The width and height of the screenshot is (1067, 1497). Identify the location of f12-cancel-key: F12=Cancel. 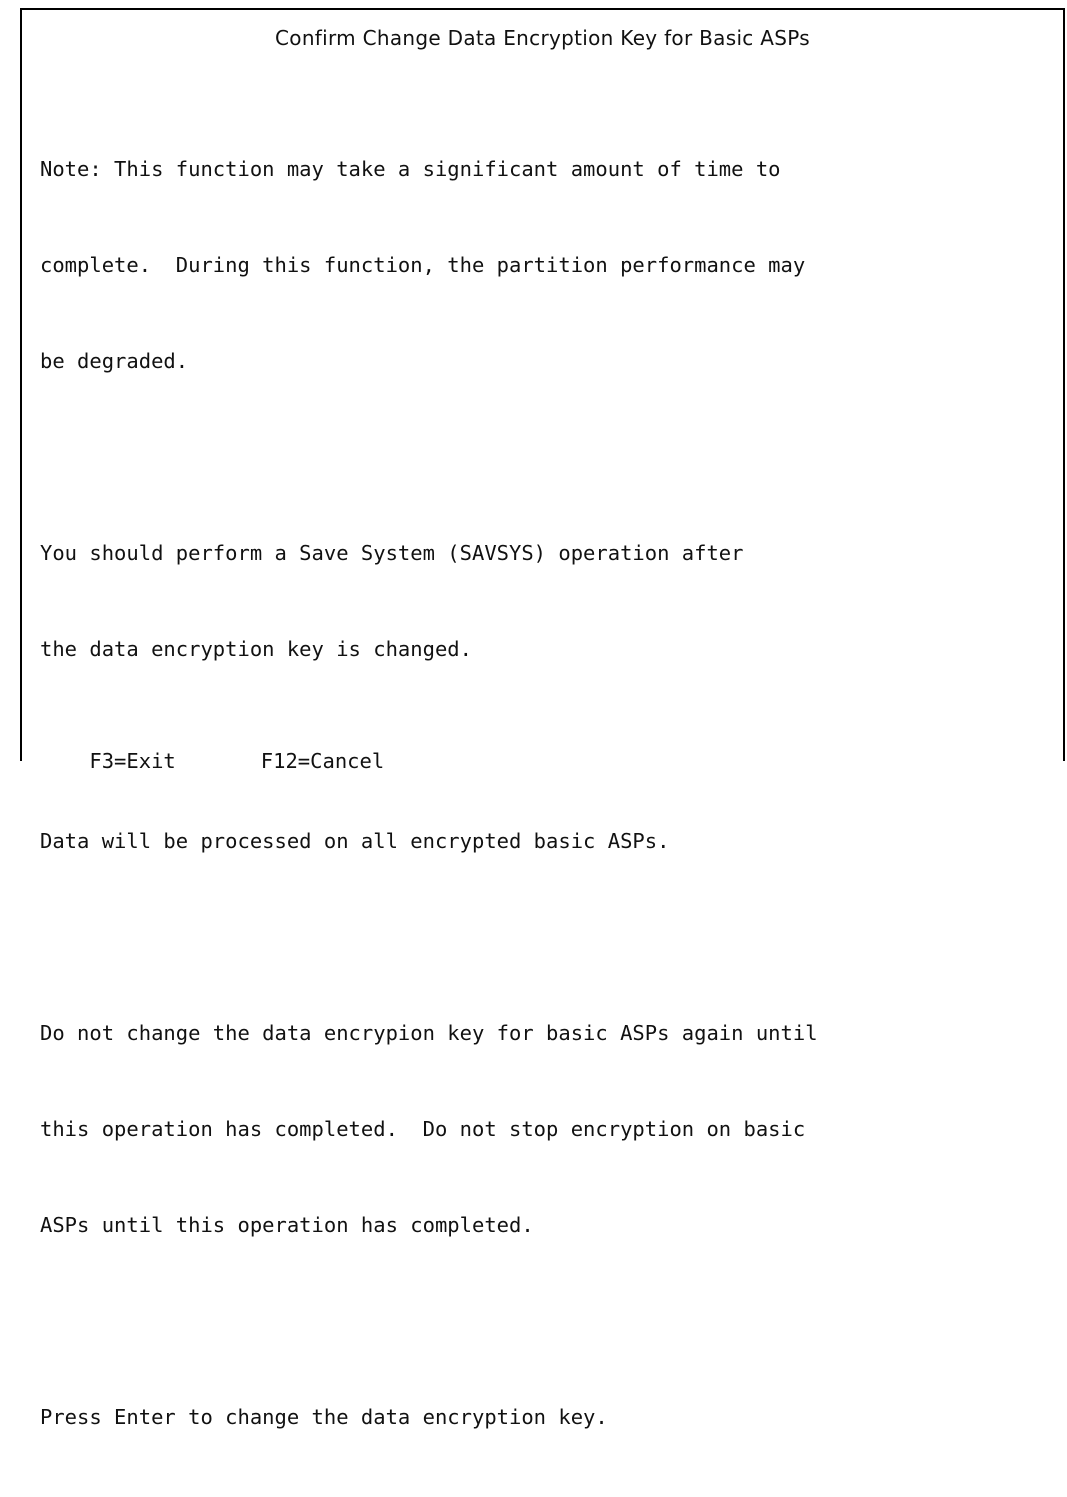
(322, 761).